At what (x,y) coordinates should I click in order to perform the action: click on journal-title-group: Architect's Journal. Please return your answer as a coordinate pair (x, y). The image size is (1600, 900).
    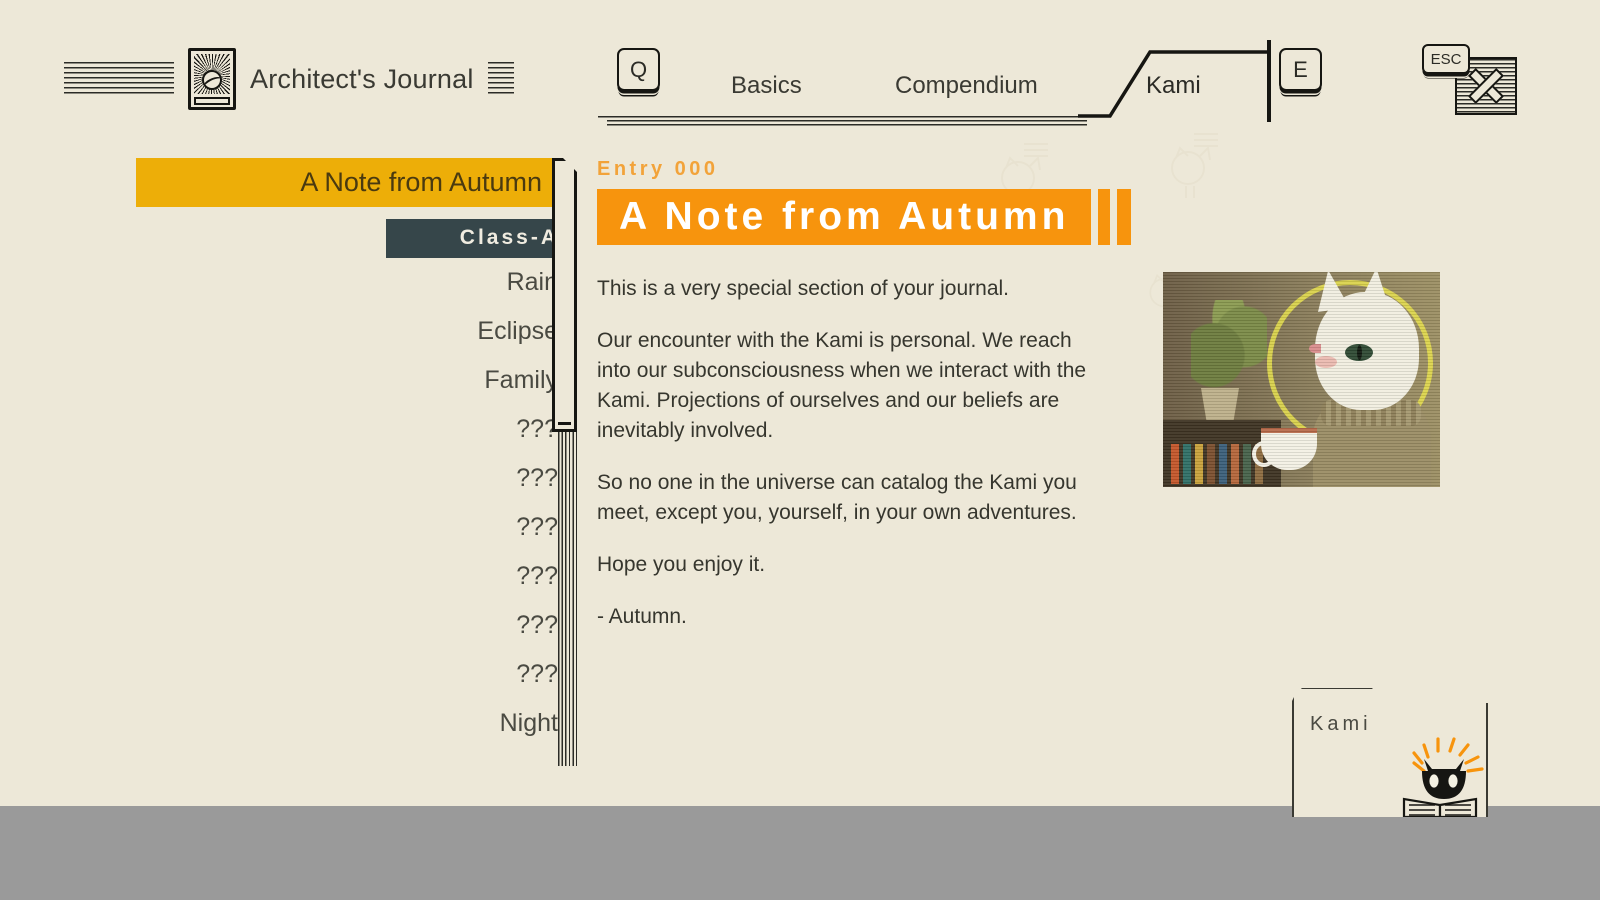
    Looking at the image, I should click on (289, 79).